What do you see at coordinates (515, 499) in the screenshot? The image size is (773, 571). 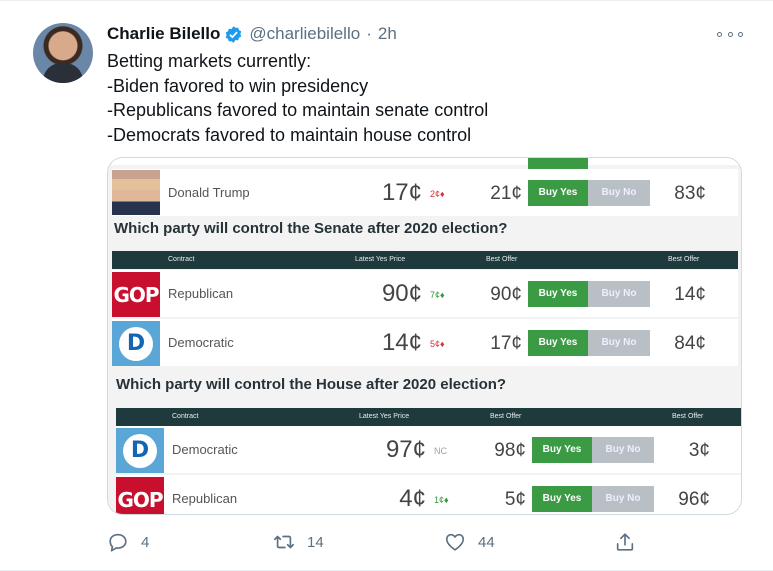 I see `best-offer-yes: 5¢` at bounding box center [515, 499].